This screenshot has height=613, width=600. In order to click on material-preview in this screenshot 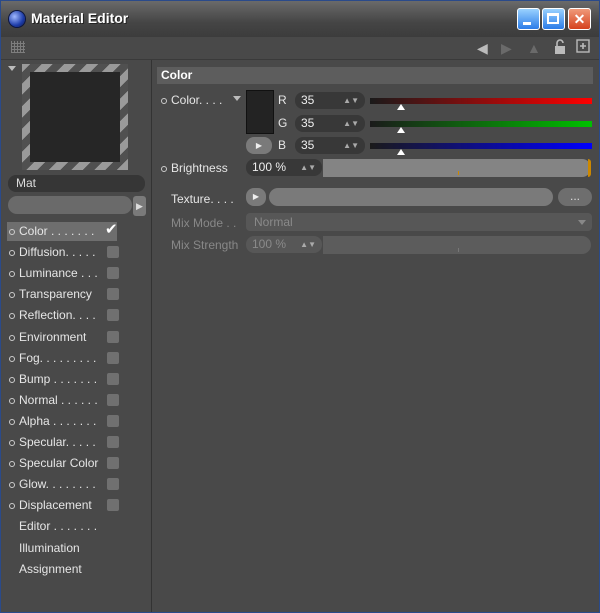, I will do `click(75, 117)`.